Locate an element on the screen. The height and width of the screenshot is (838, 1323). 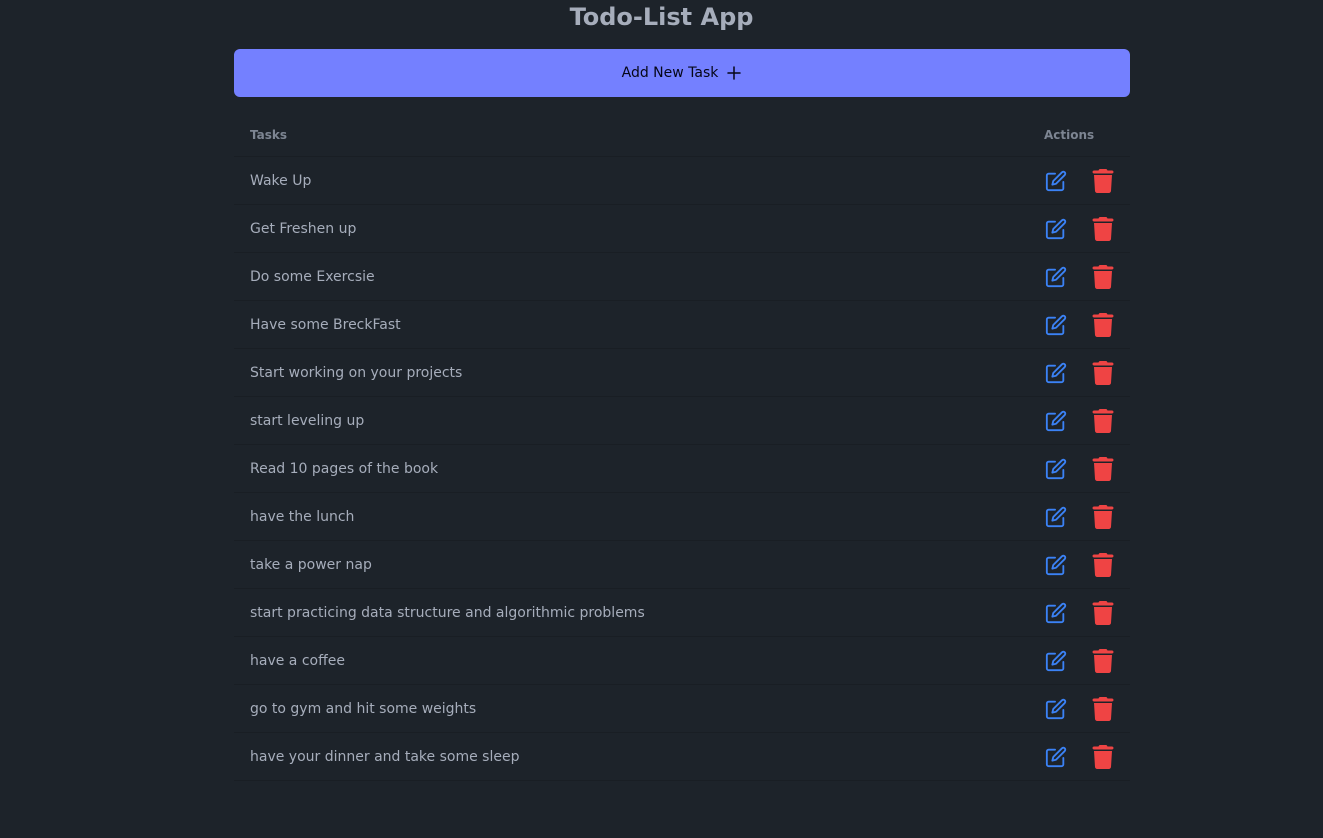
add-new-task-label: Add New Task is located at coordinates (670, 73).